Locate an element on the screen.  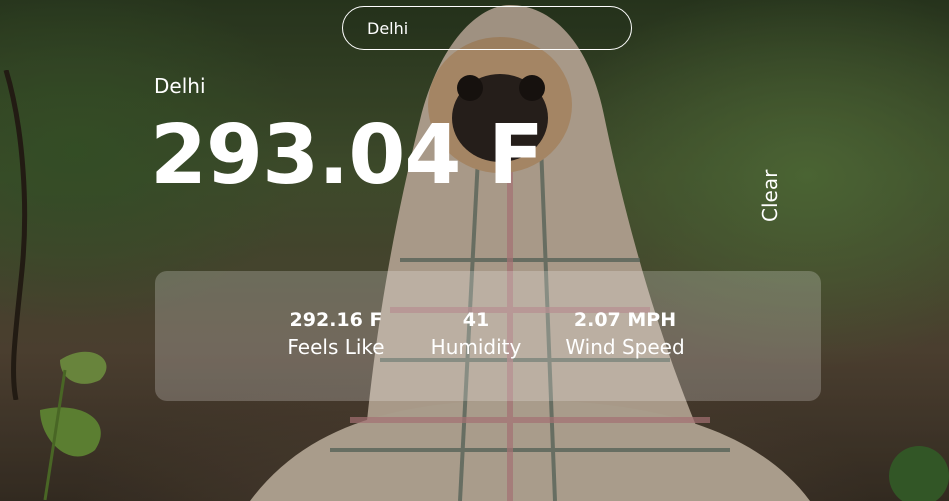
clear-button: Clear is located at coordinates (770, 196).